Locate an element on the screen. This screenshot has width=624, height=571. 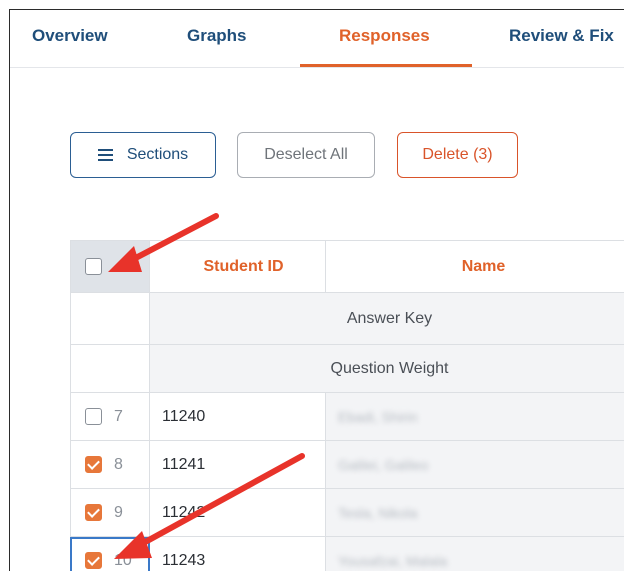
student-name: Galilei, Galileo is located at coordinates (383, 464).